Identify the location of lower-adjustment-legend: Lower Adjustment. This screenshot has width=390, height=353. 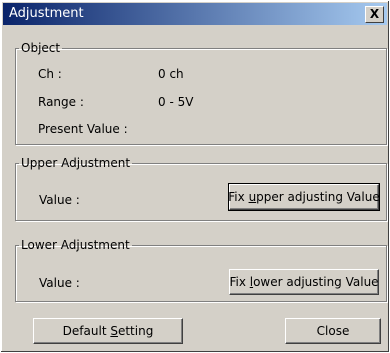
(75, 245).